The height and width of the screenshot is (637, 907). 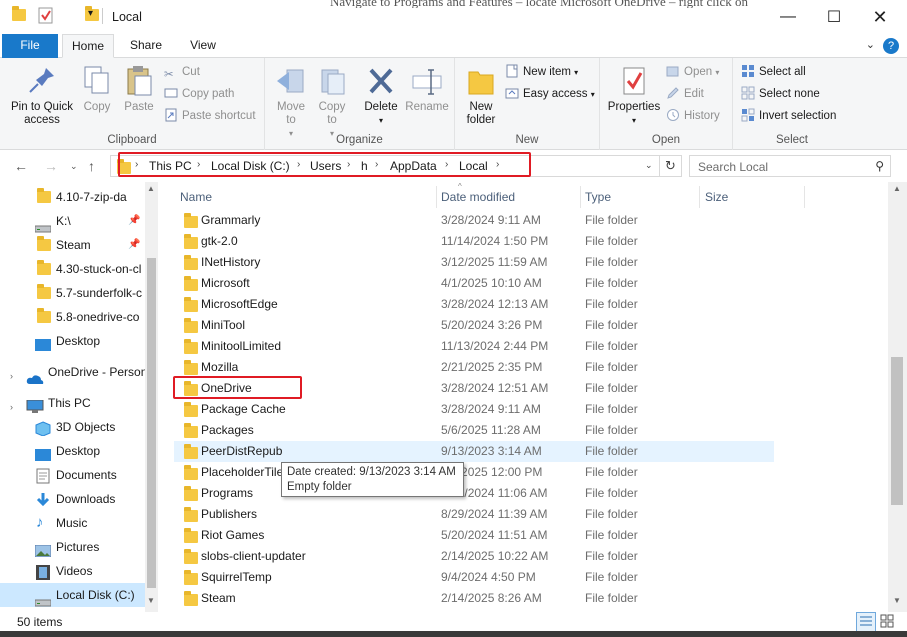 What do you see at coordinates (773, 72) in the screenshot?
I see `select-all-button: Select all` at bounding box center [773, 72].